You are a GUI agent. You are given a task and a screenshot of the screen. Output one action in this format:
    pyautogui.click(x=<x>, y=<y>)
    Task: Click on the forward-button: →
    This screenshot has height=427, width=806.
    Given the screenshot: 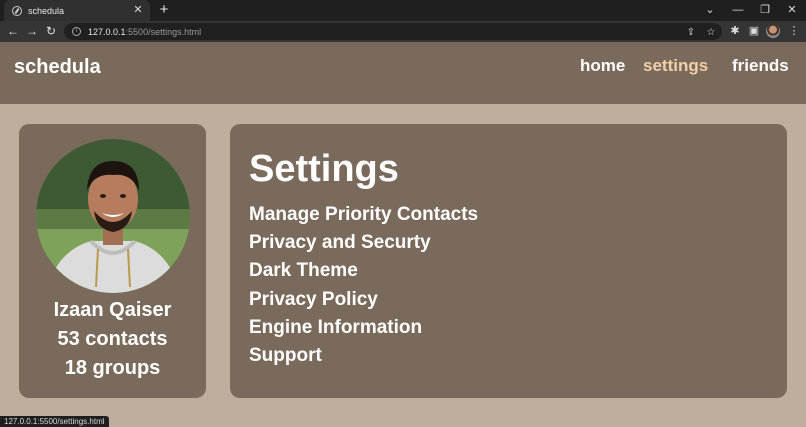 What is the action you would take?
    pyautogui.click(x=32, y=31)
    